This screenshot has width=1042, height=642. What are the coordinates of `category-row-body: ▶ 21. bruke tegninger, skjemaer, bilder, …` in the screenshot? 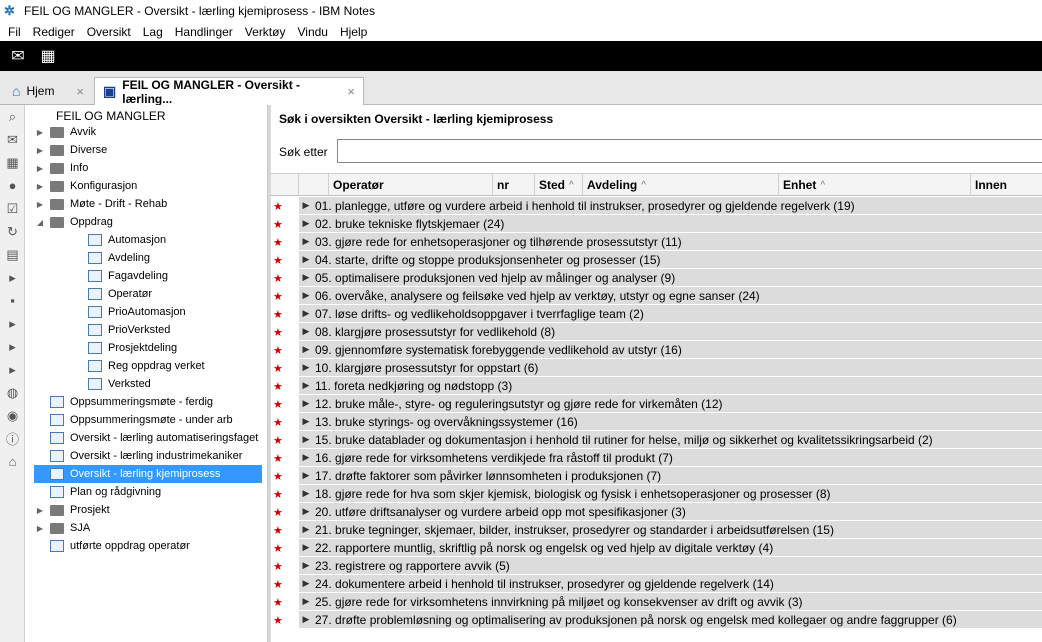 It's located at (670, 530).